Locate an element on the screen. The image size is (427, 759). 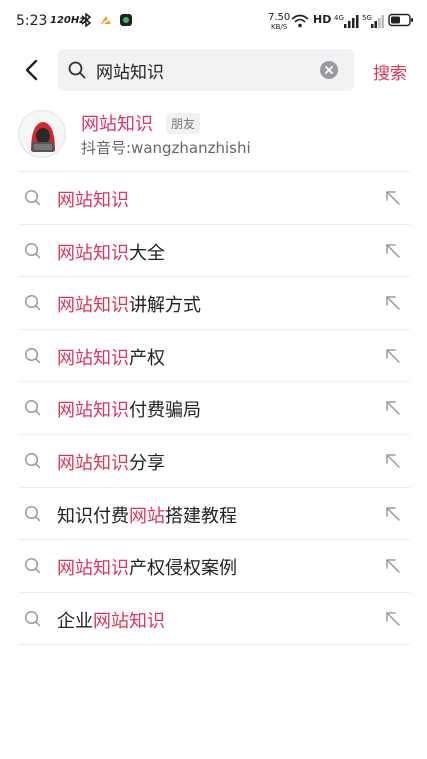
signal-5g-icon: 5G is located at coordinates (373, 21).